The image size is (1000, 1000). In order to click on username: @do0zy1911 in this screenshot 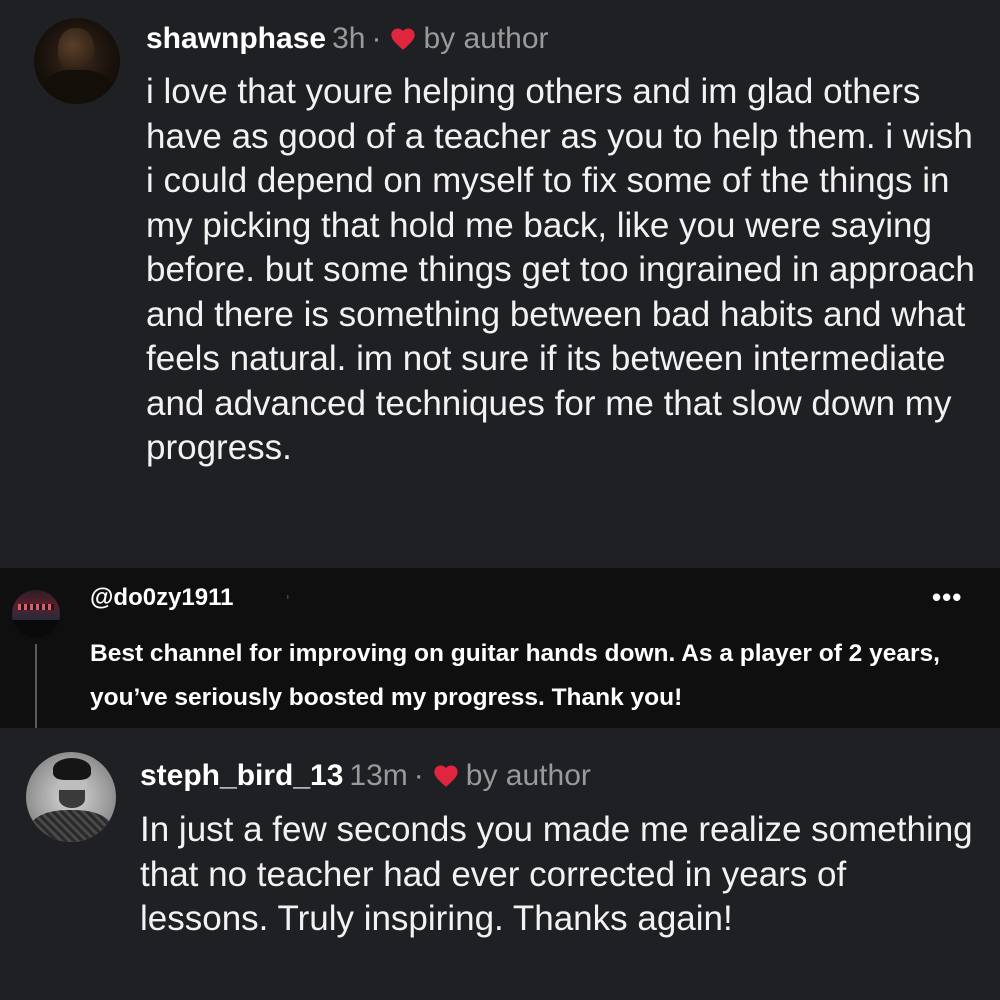, I will do `click(161, 598)`.